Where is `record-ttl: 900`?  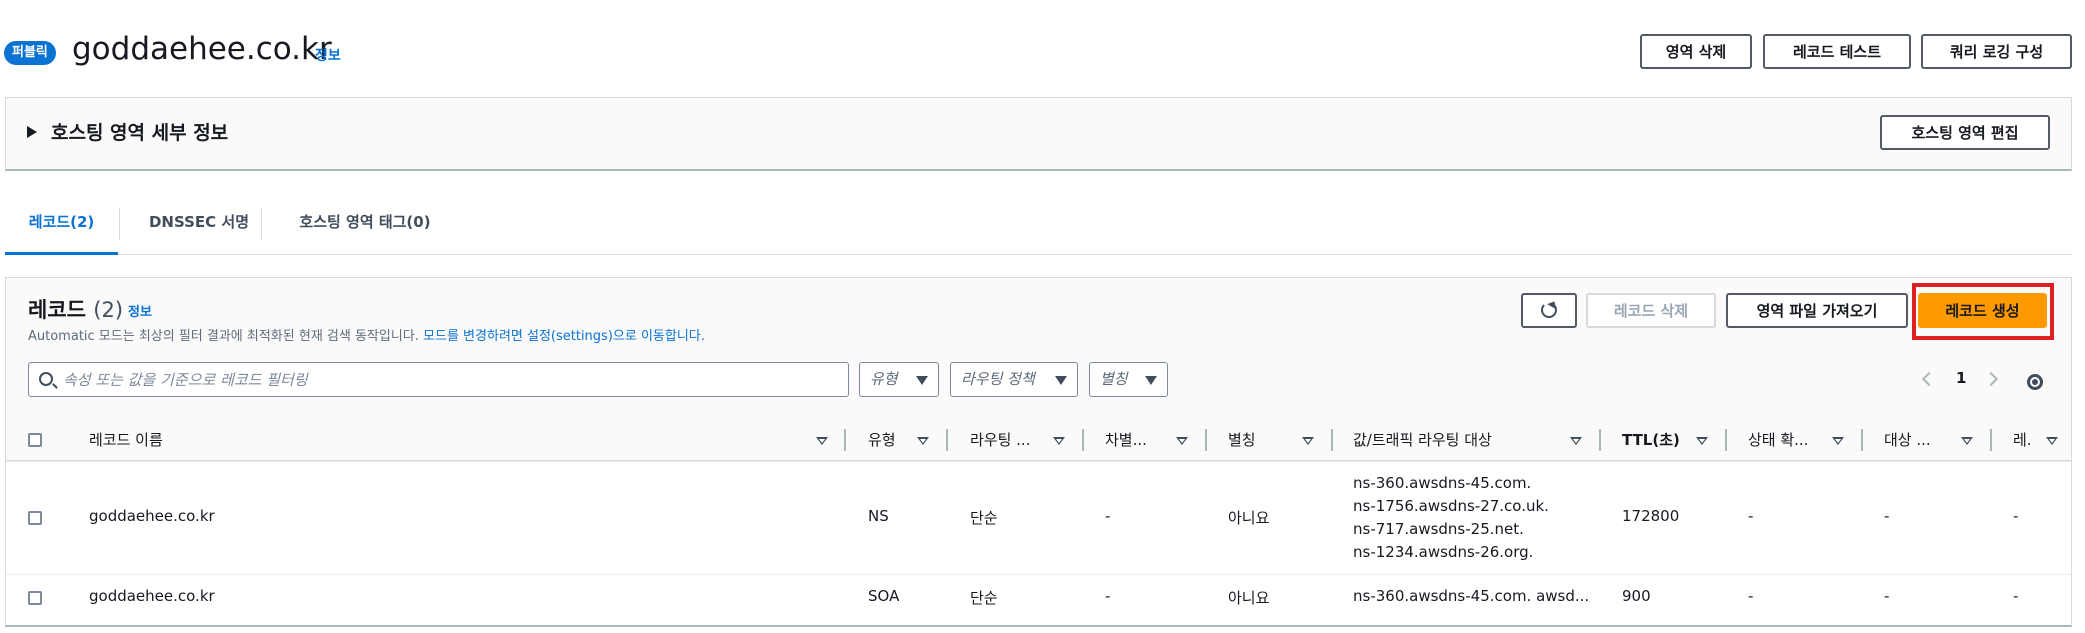
record-ttl: 900 is located at coordinates (1636, 596).